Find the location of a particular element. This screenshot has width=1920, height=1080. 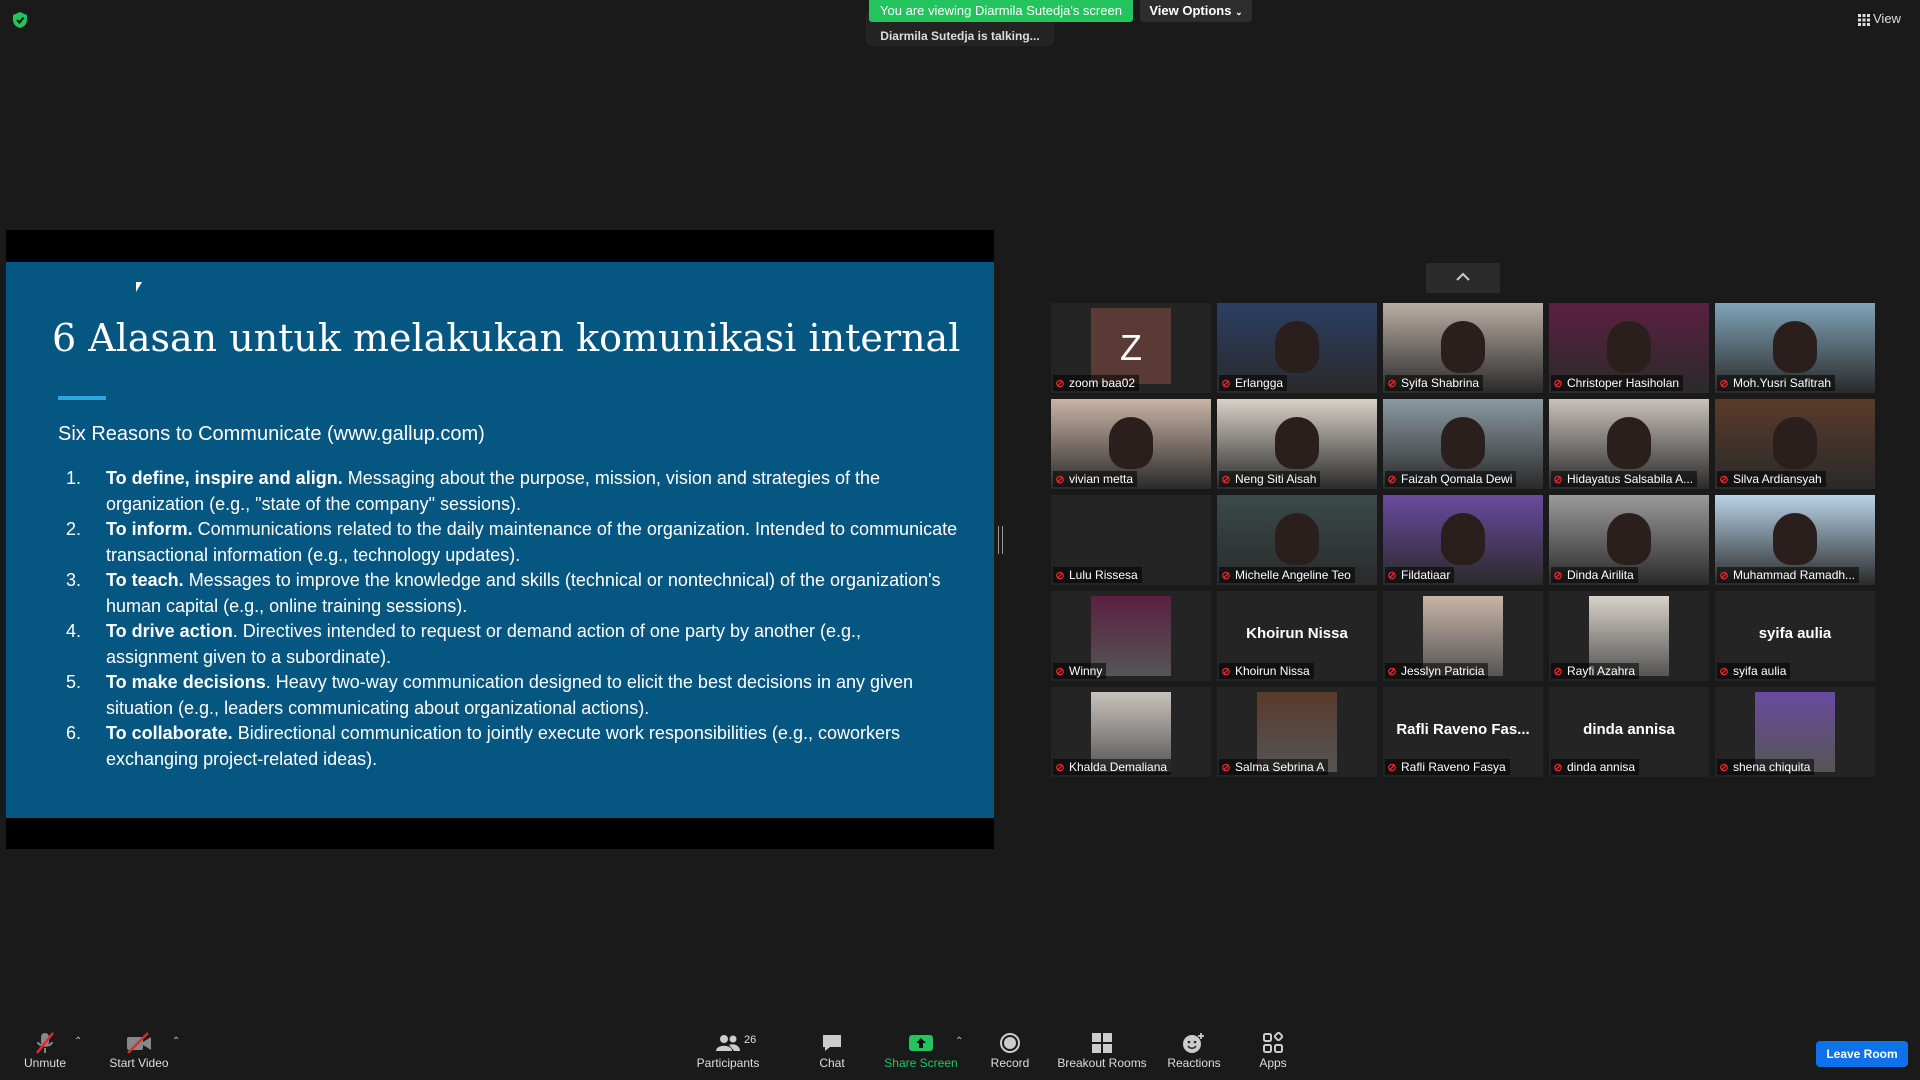

participant-name: Khoirun Nissa is located at coordinates (1272, 671).